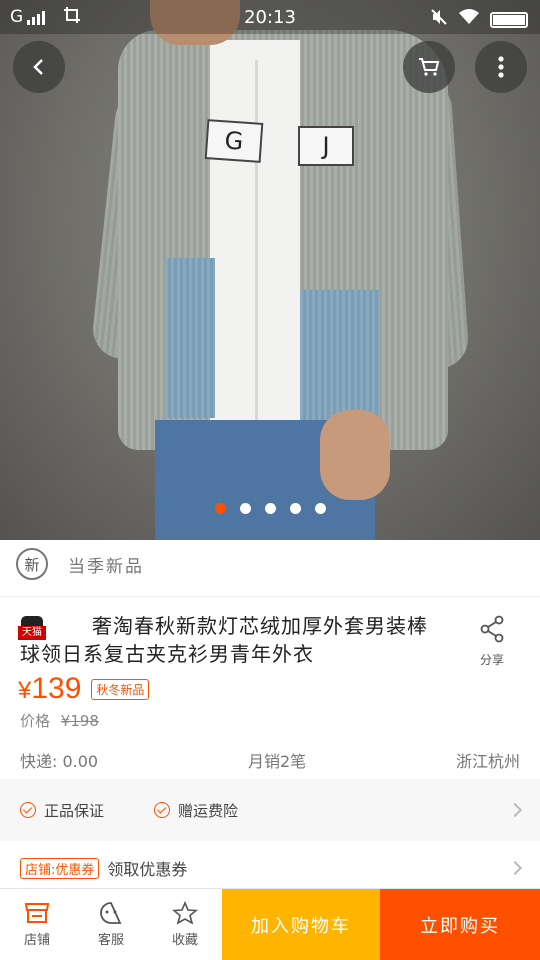 Image resolution: width=540 pixels, height=960 pixels. I want to click on service-tab: 客服, so click(111, 924).